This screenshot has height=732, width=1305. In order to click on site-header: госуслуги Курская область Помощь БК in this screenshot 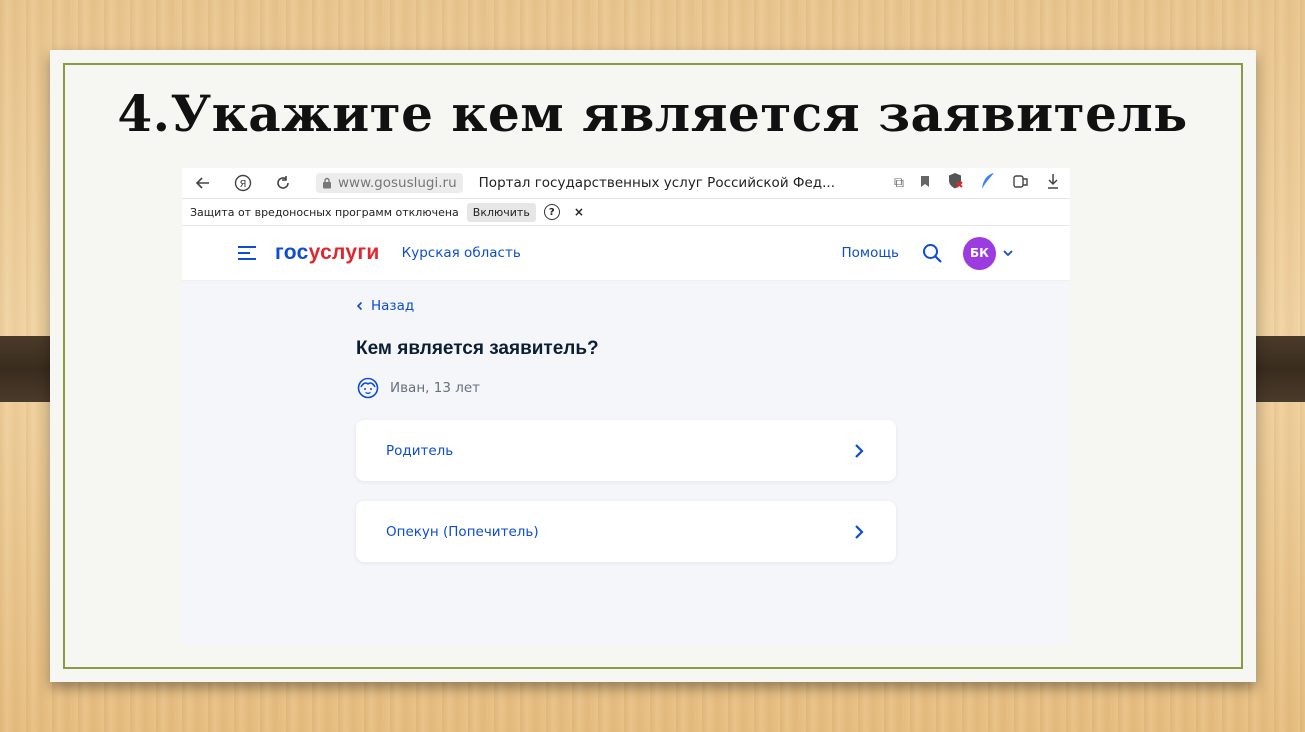, I will do `click(626, 253)`.